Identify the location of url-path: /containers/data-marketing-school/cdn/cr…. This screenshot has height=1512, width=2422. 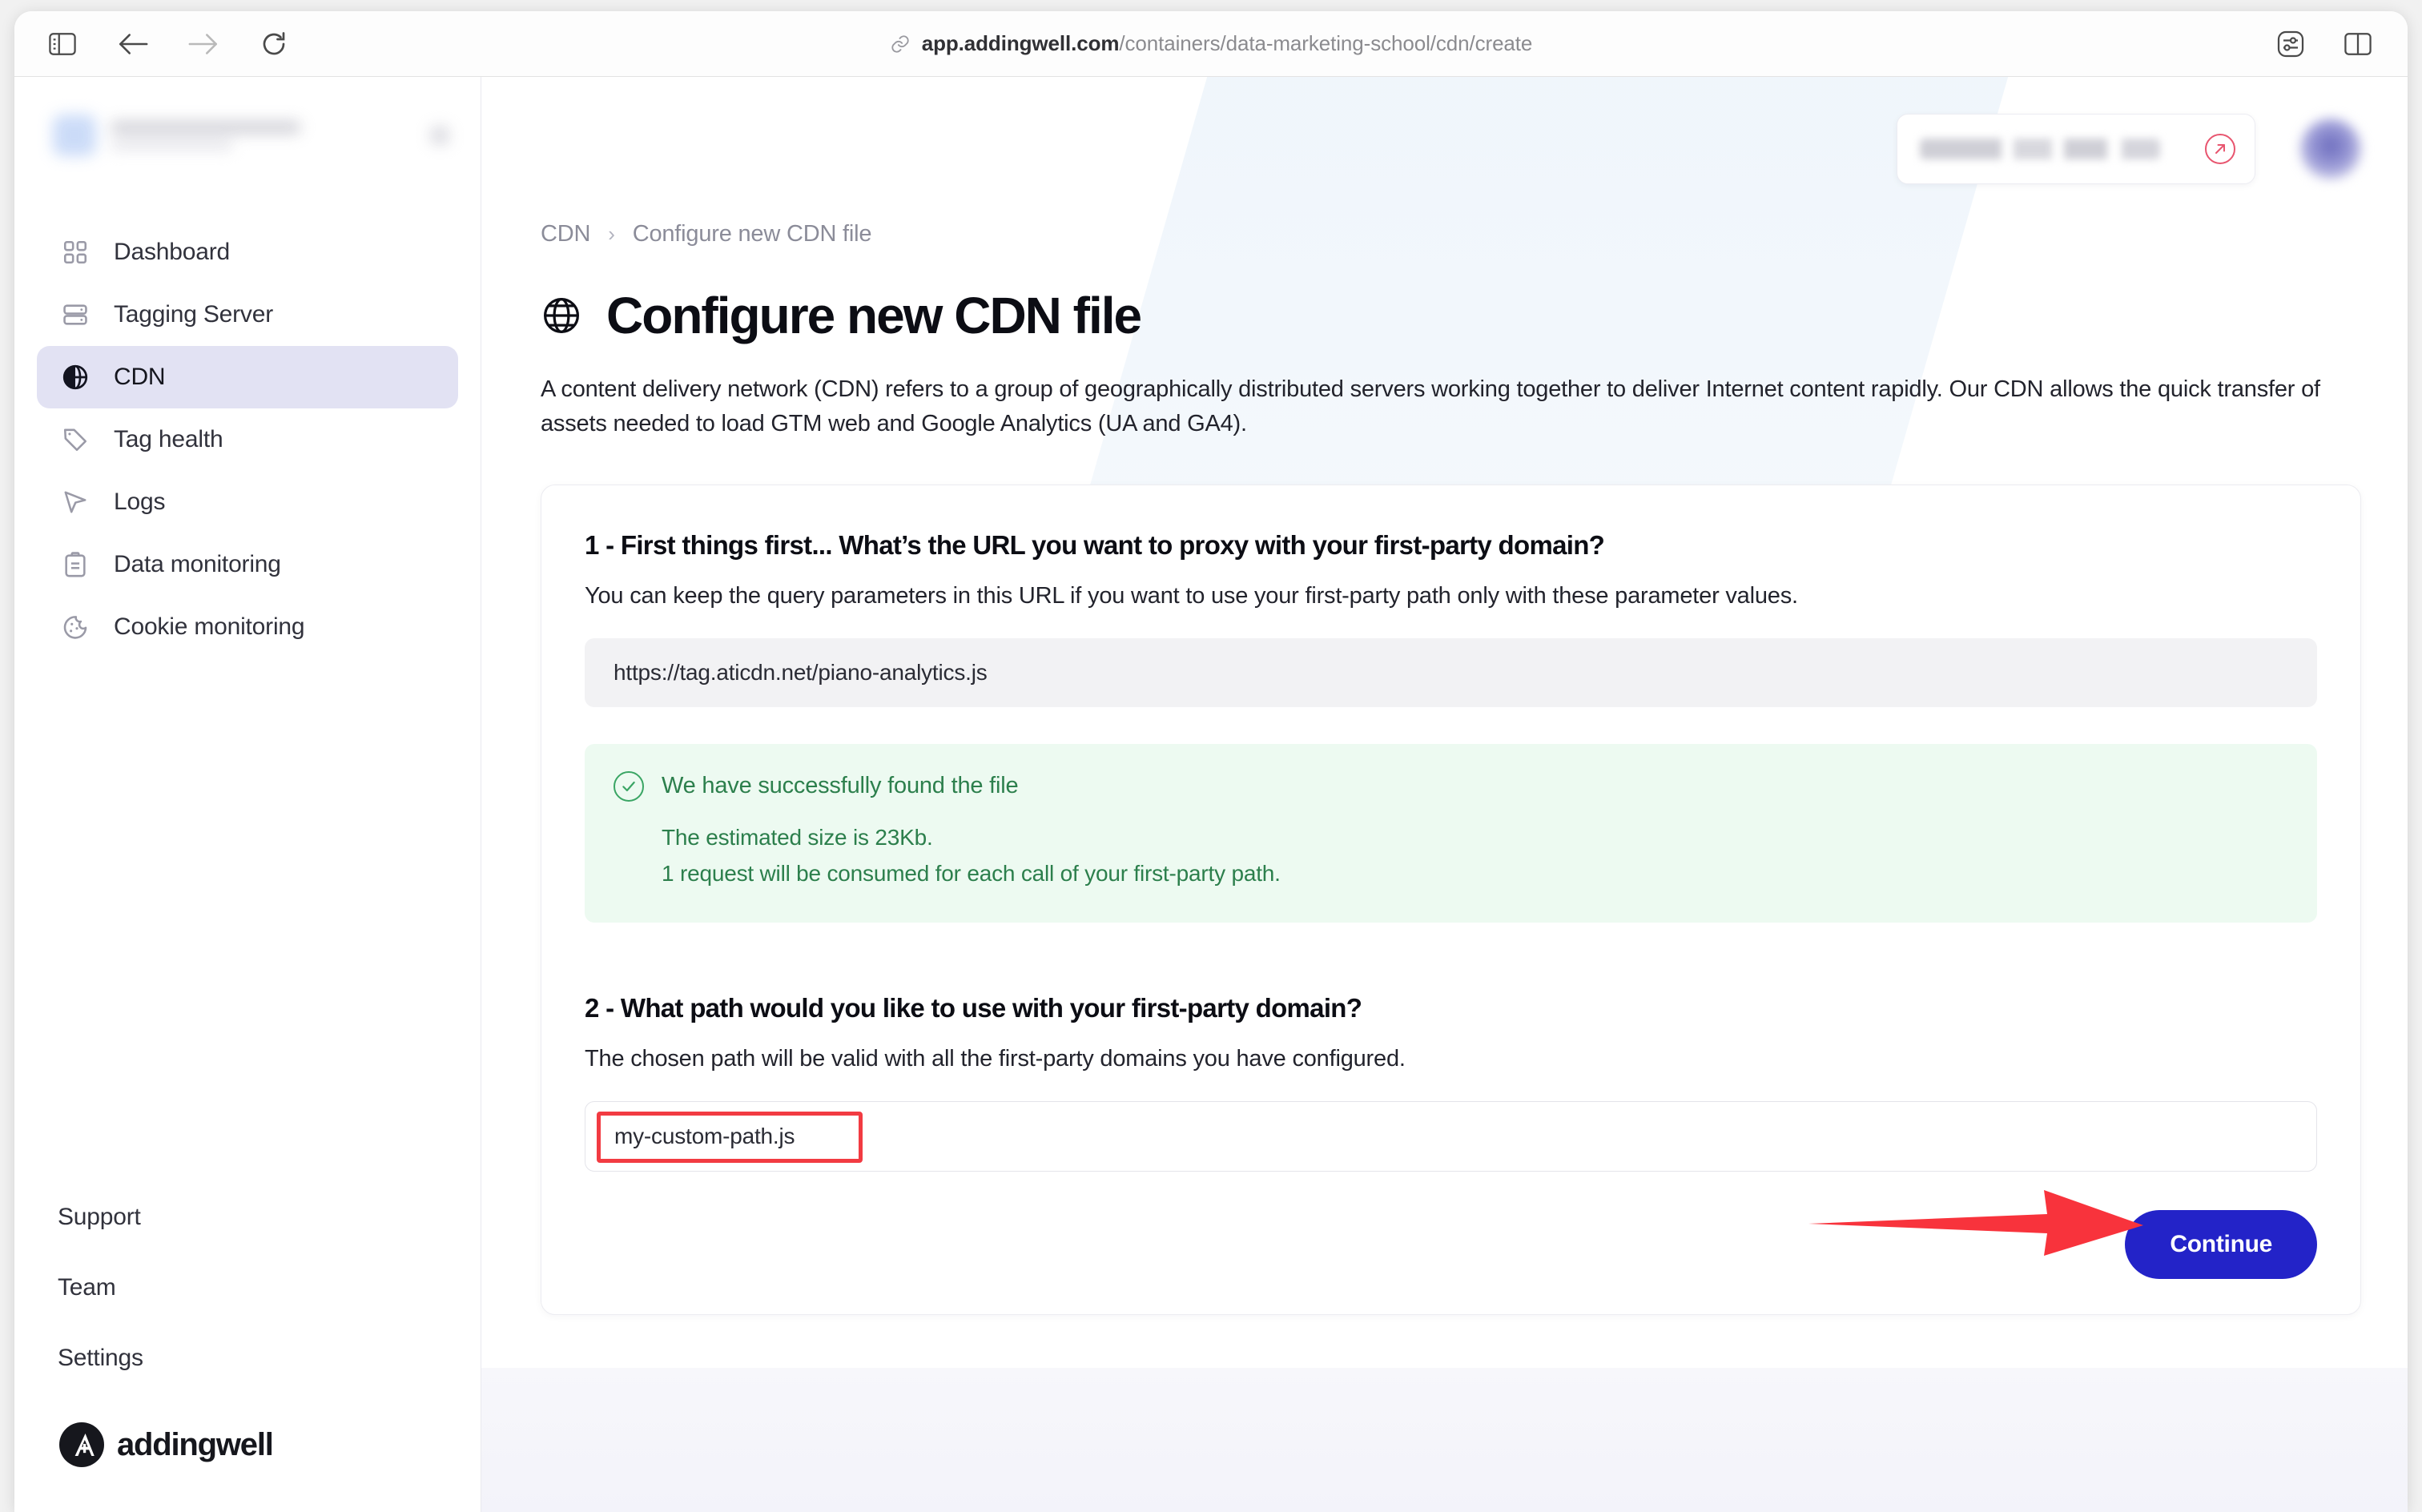
(1326, 43).